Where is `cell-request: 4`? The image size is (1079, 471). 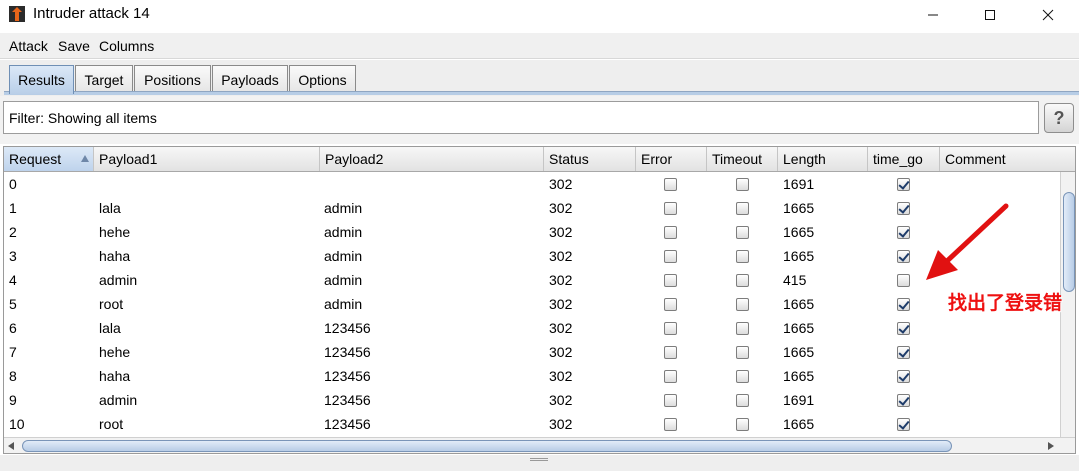
cell-request: 4 is located at coordinates (13, 280).